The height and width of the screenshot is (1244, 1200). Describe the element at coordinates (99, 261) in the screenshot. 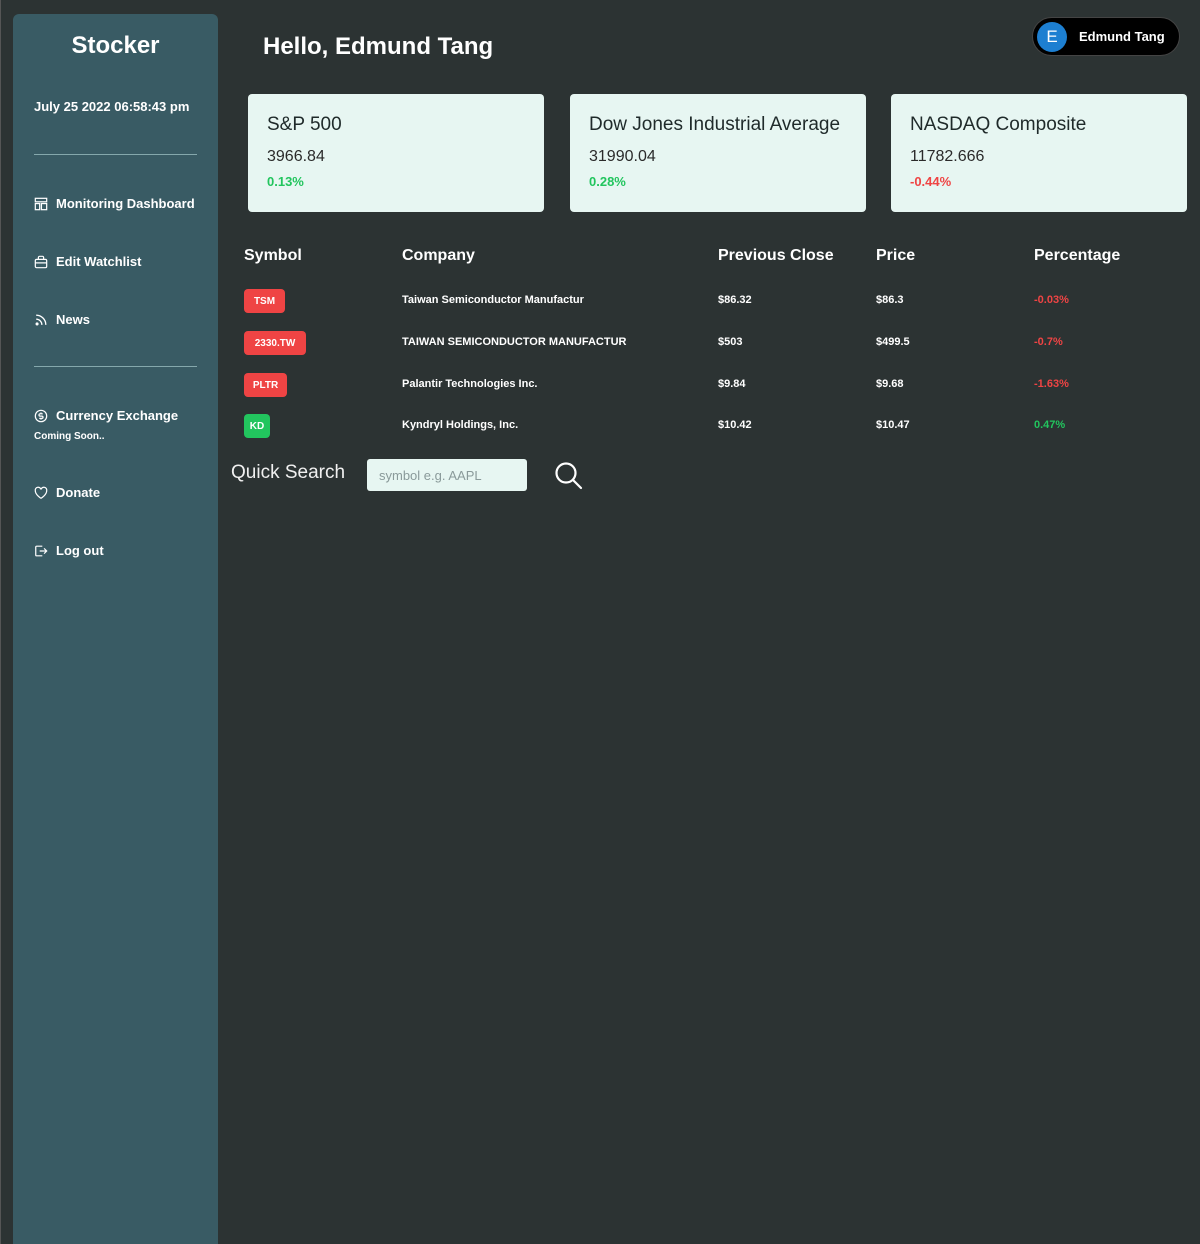

I see `sidebar-item-label: Edit Watchlist` at that location.